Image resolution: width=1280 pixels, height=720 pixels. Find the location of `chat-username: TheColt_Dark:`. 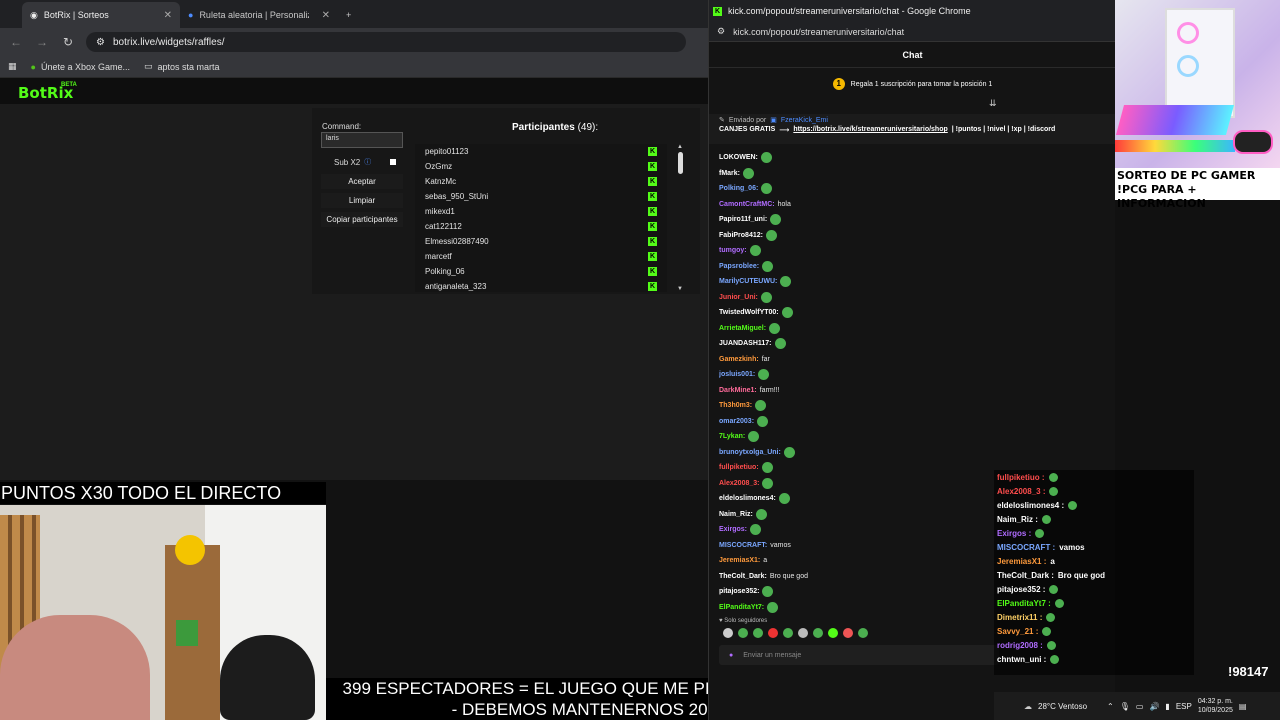

chat-username: TheColt_Dark: is located at coordinates (743, 576).